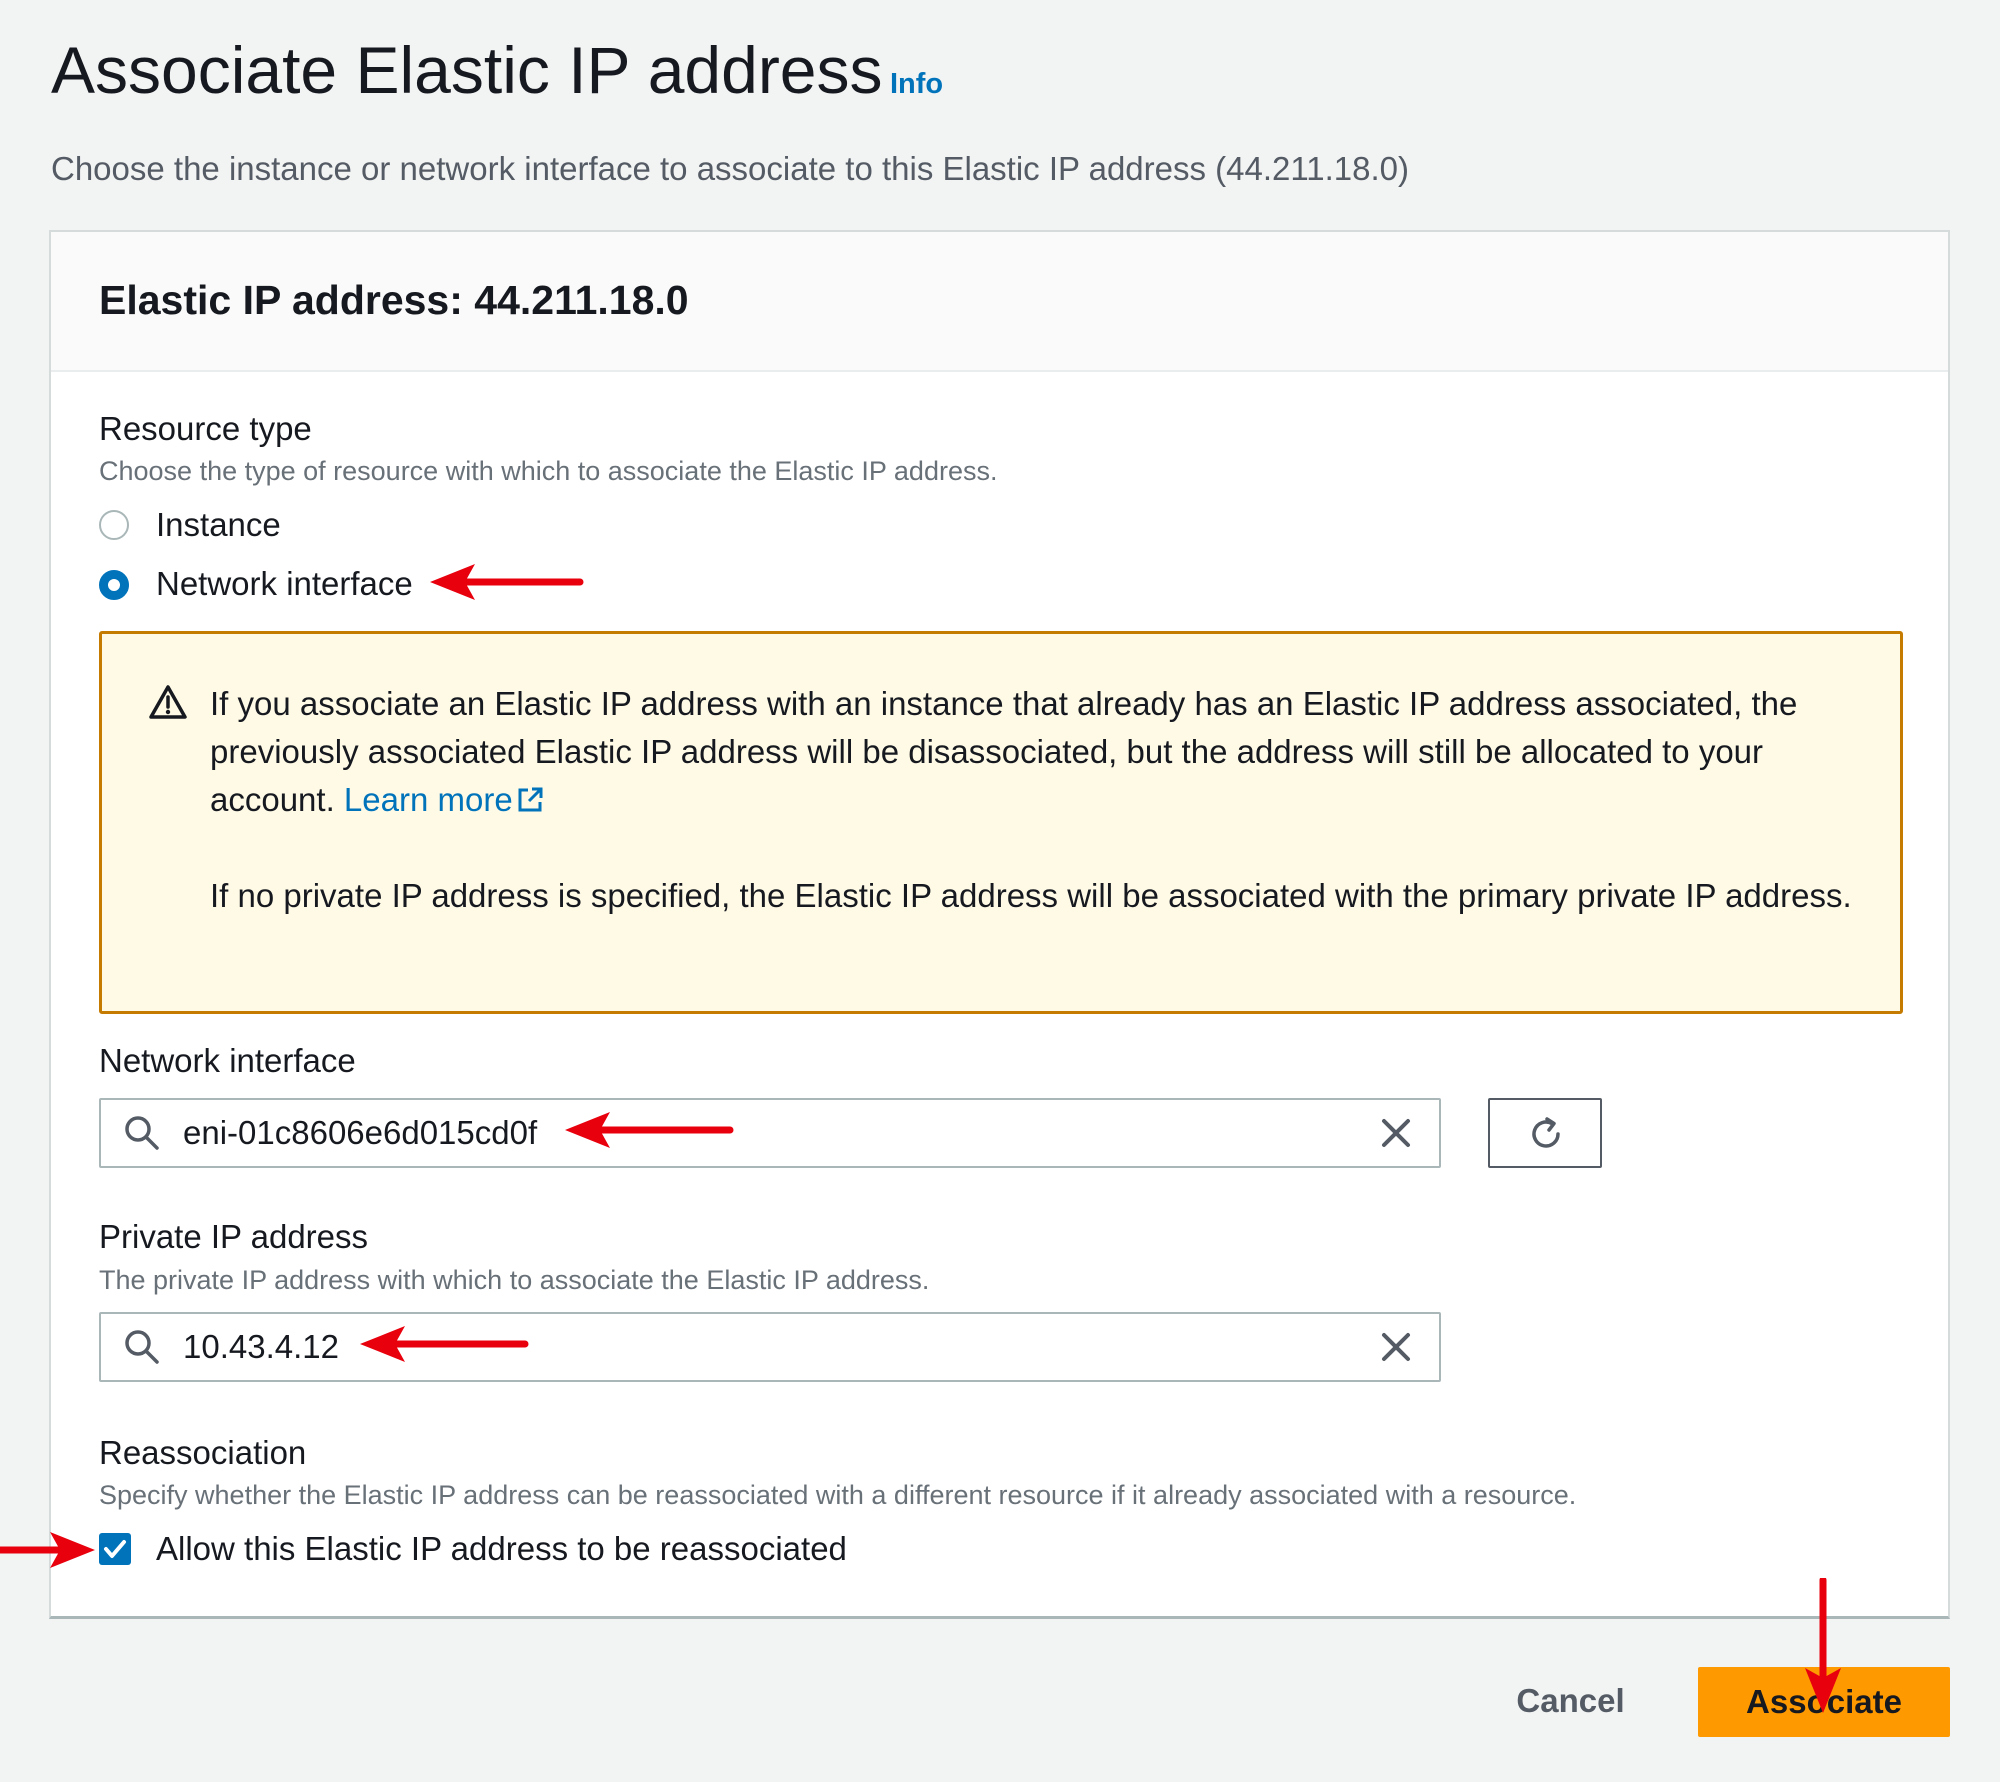 This screenshot has width=2000, height=1782. What do you see at coordinates (218, 525) in the screenshot?
I see `instance-radio-label: Instance` at bounding box center [218, 525].